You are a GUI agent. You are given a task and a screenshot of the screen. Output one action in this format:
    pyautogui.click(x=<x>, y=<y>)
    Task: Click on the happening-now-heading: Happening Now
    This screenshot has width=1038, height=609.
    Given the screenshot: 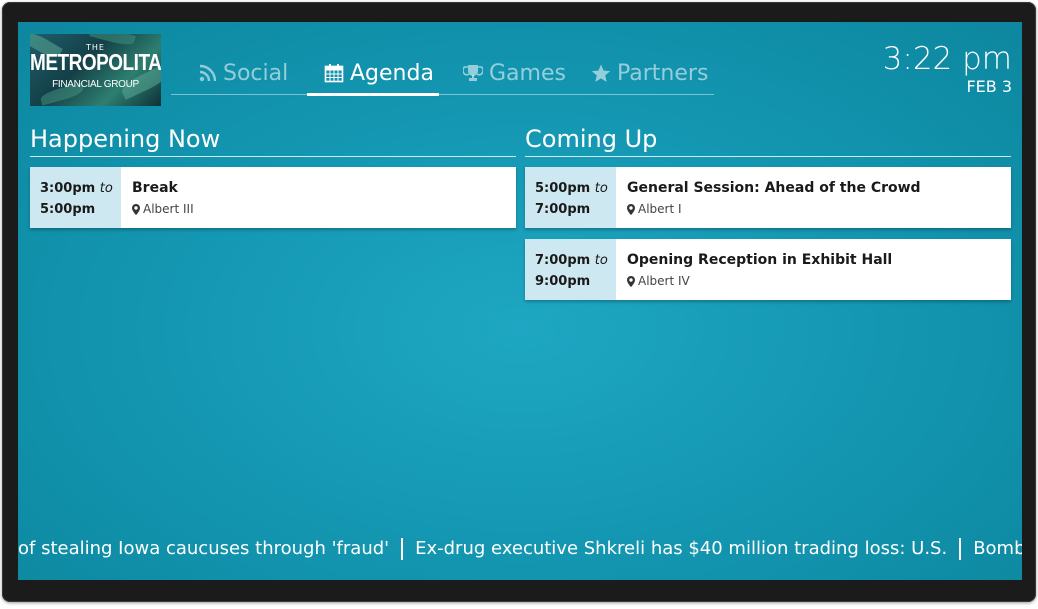 What is the action you would take?
    pyautogui.click(x=125, y=139)
    